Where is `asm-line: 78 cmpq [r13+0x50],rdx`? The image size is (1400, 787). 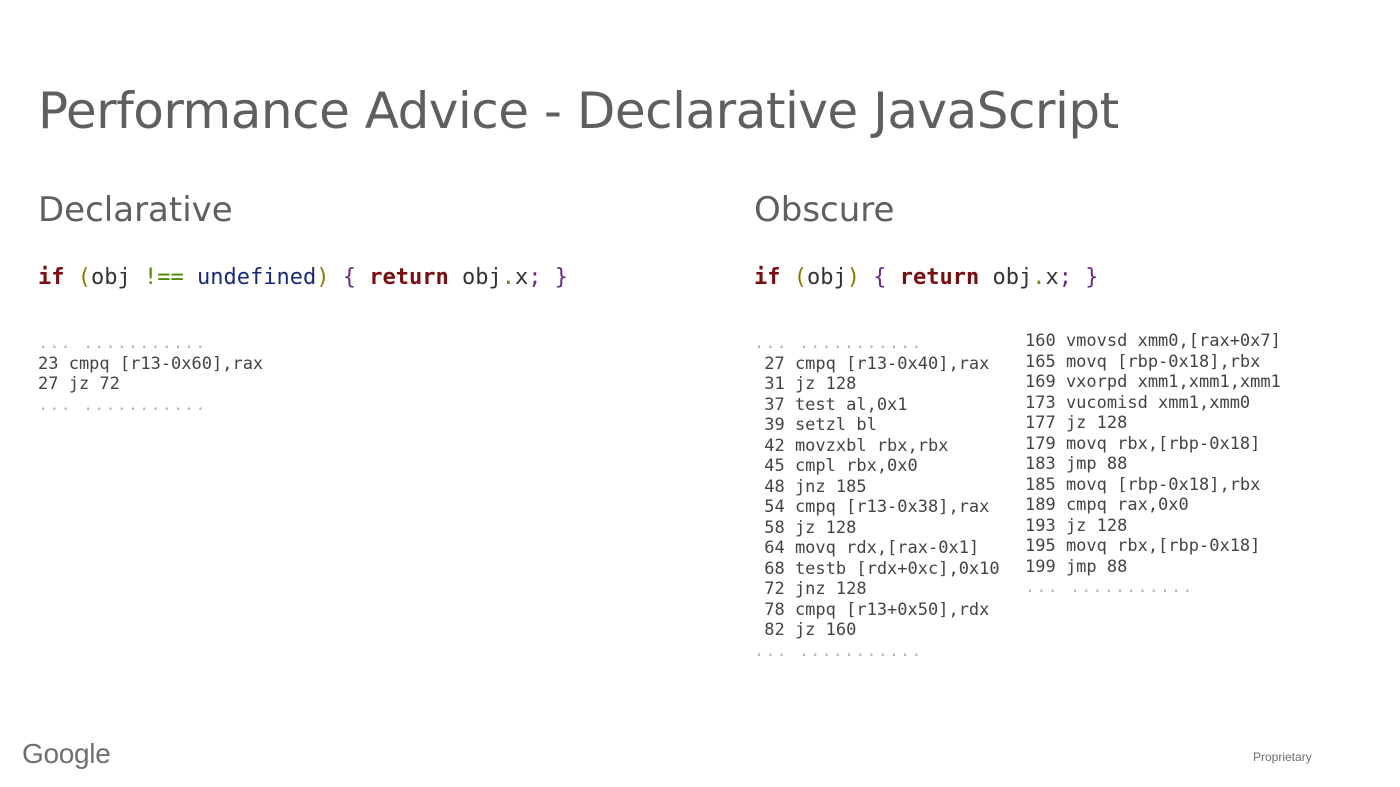 asm-line: 78 cmpq [r13+0x50],rdx is located at coordinates (872, 609).